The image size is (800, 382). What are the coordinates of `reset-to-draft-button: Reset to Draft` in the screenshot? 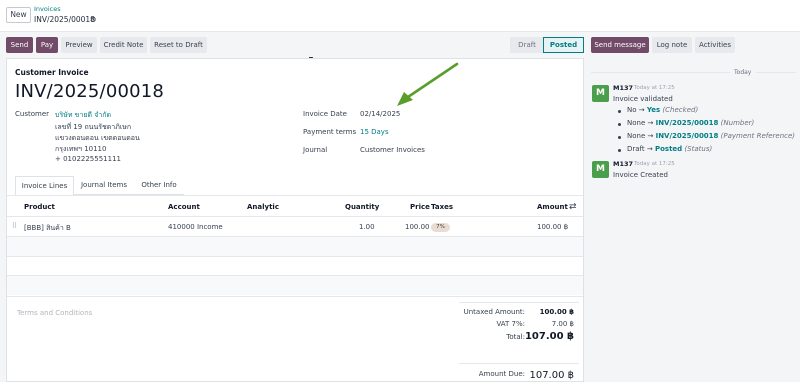 It's located at (178, 45).